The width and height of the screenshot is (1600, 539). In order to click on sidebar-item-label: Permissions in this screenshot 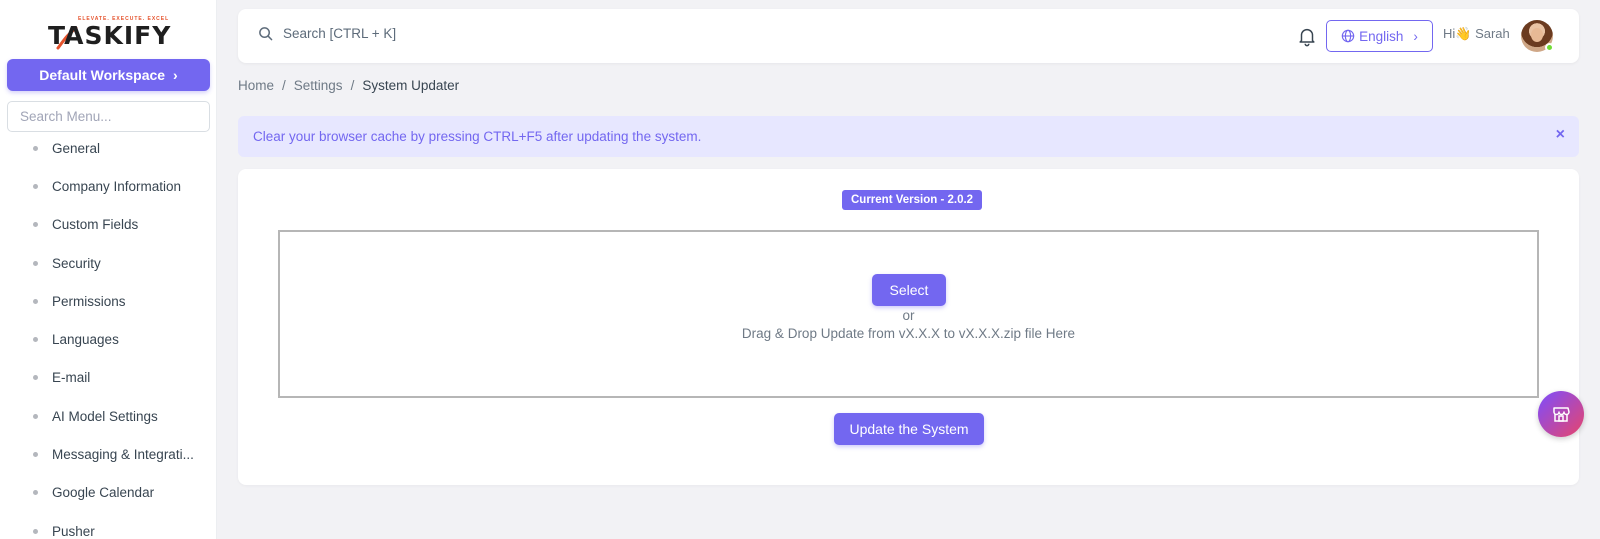, I will do `click(89, 301)`.